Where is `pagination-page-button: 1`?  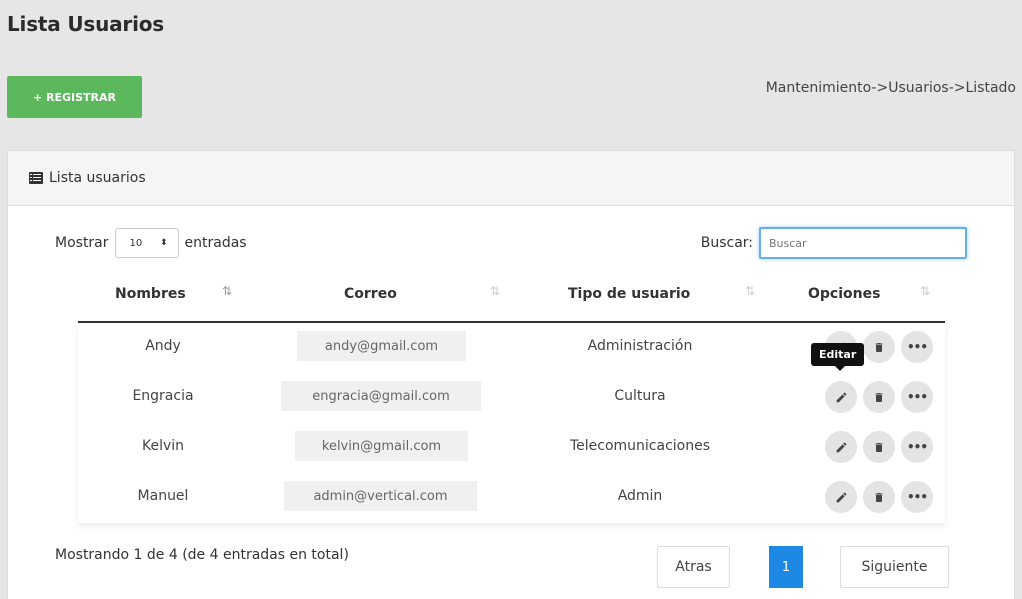 pagination-page-button: 1 is located at coordinates (786, 567).